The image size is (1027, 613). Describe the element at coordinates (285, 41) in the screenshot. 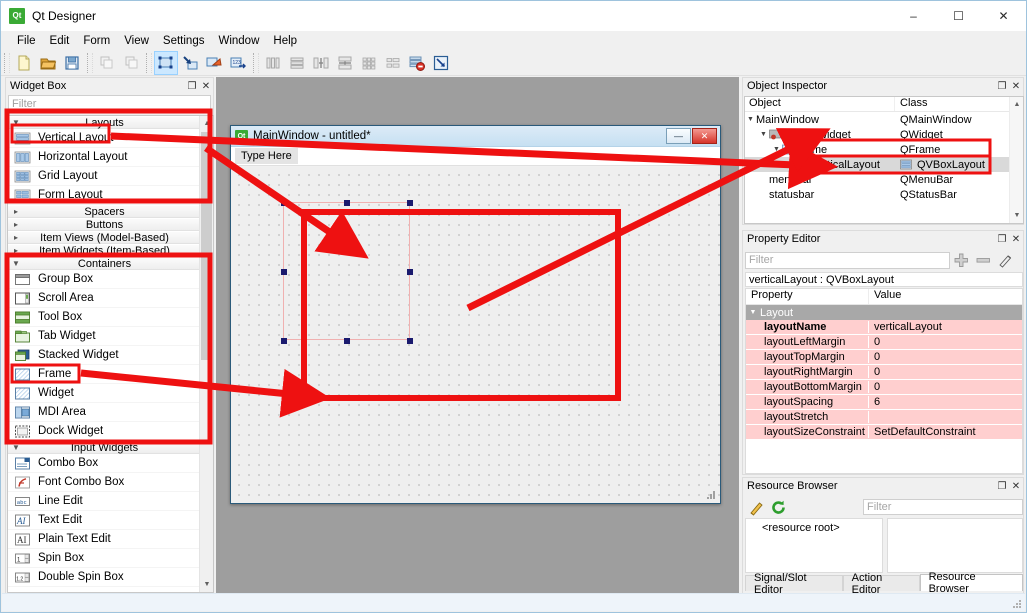

I see `menu-help: Help` at that location.